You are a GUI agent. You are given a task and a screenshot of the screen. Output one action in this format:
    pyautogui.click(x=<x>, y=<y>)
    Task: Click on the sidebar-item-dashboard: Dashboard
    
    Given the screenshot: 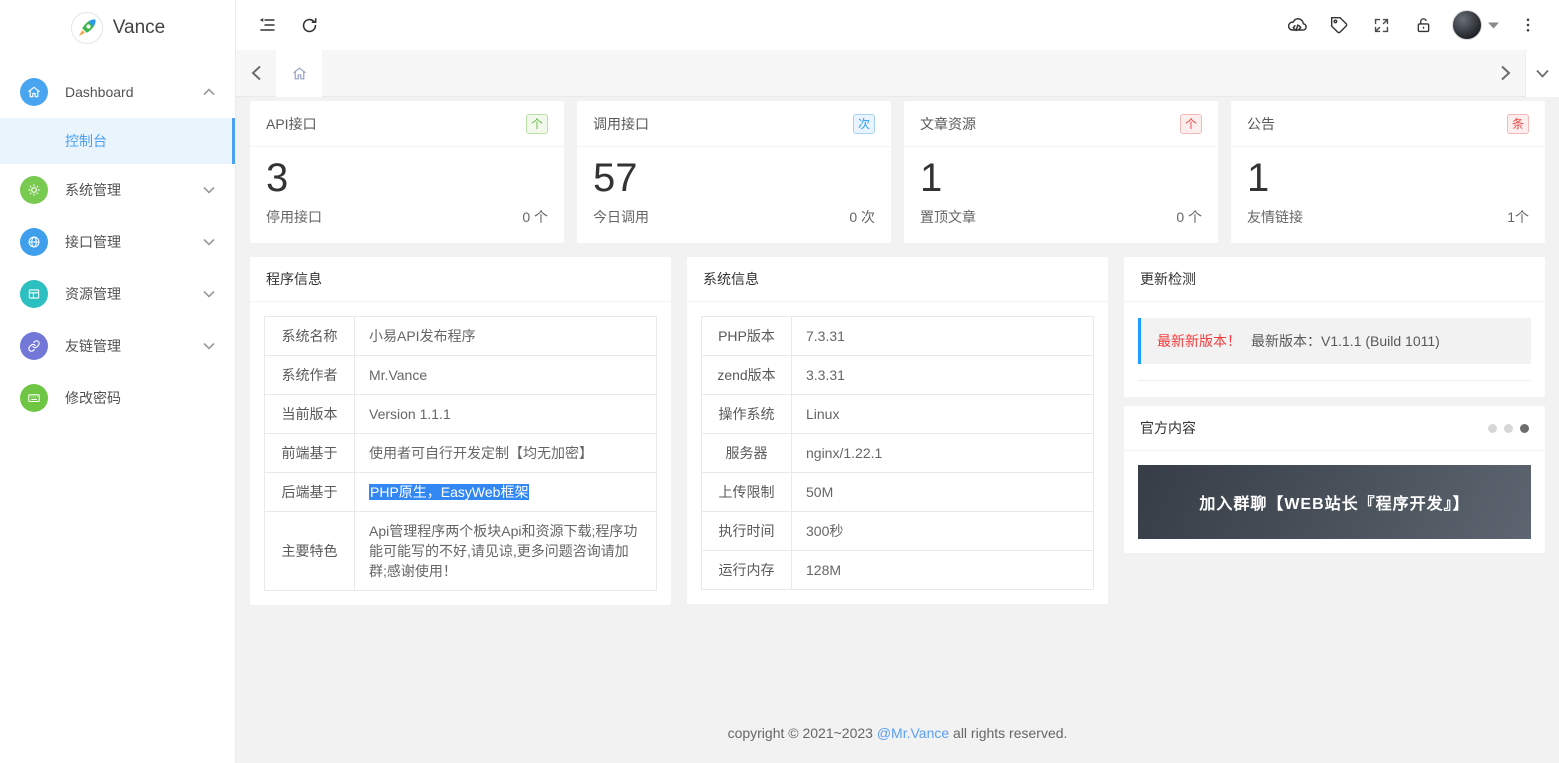 What is the action you would take?
    pyautogui.click(x=117, y=92)
    